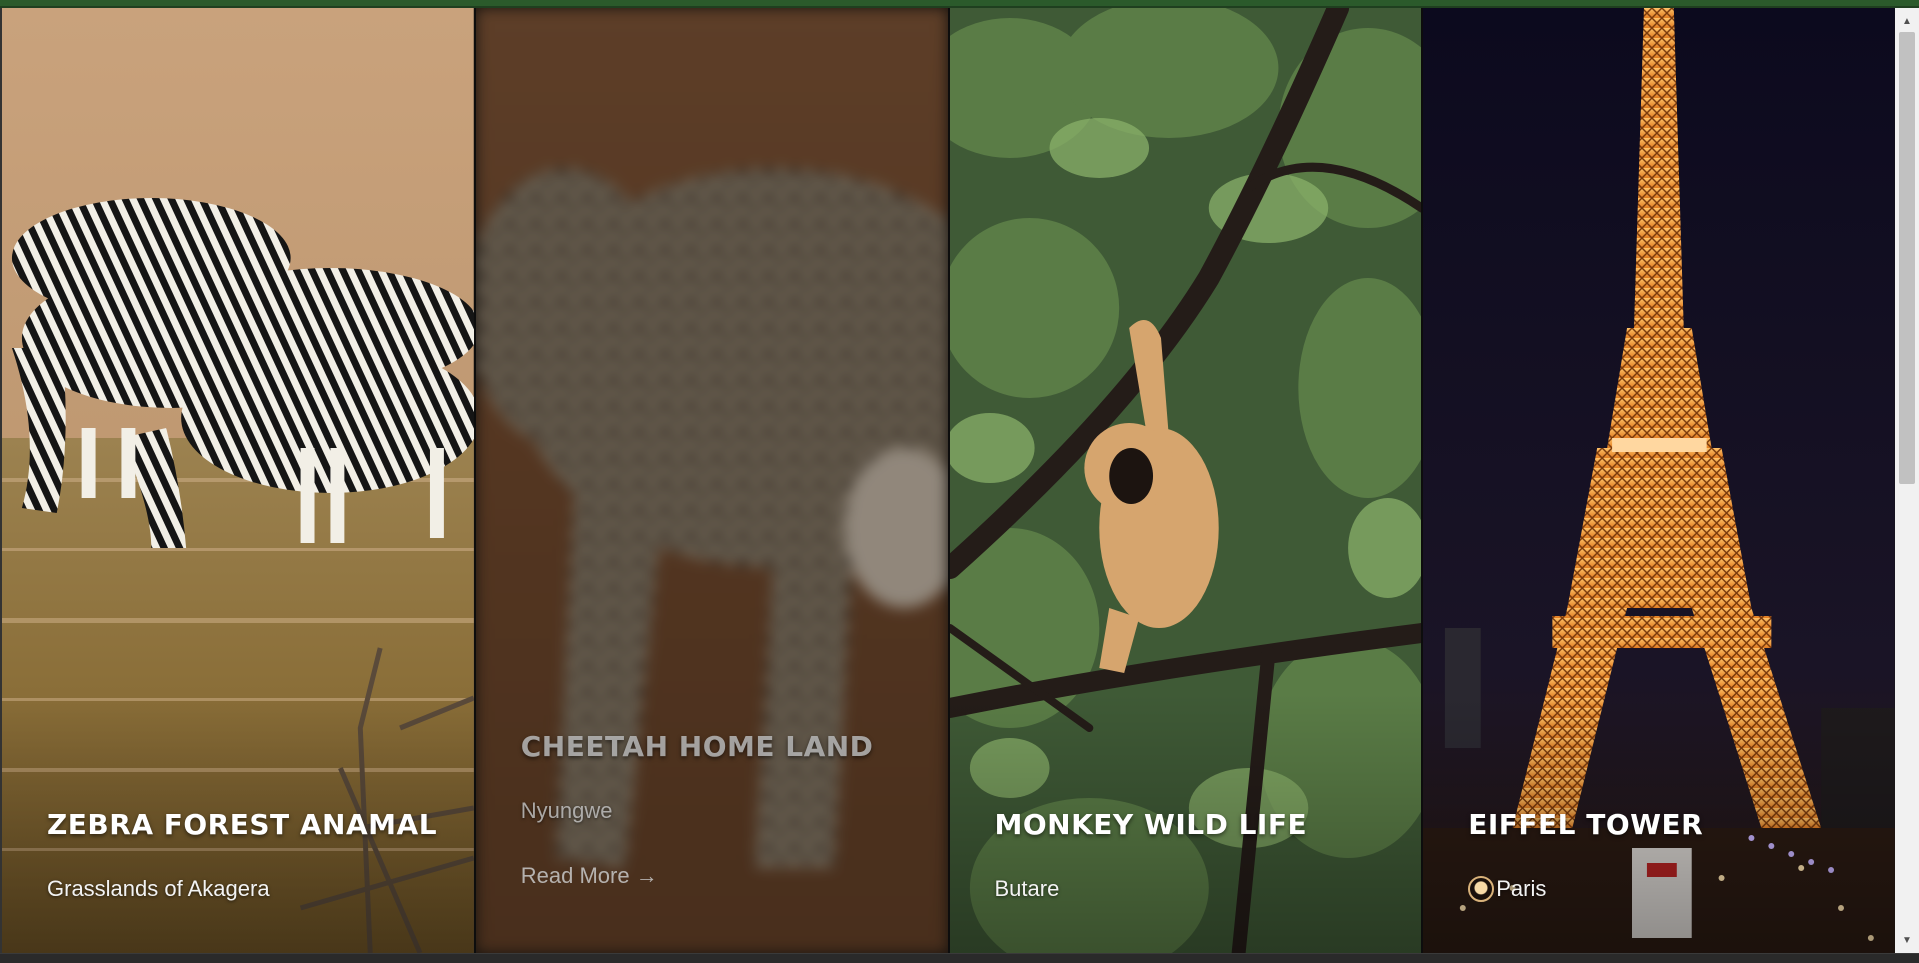 Image resolution: width=1919 pixels, height=963 pixels. I want to click on location-pin-icon, so click(1481, 889).